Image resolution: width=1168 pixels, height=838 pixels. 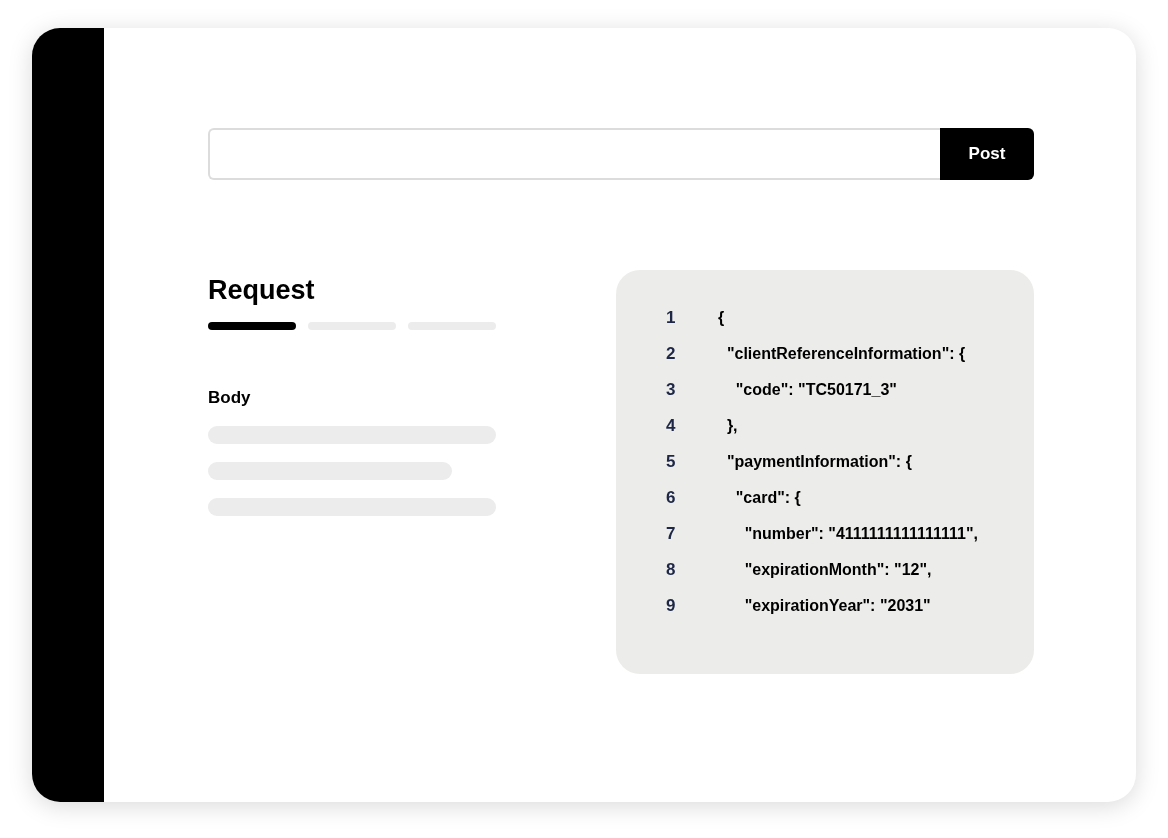 I want to click on line-number: 8, so click(x=671, y=570).